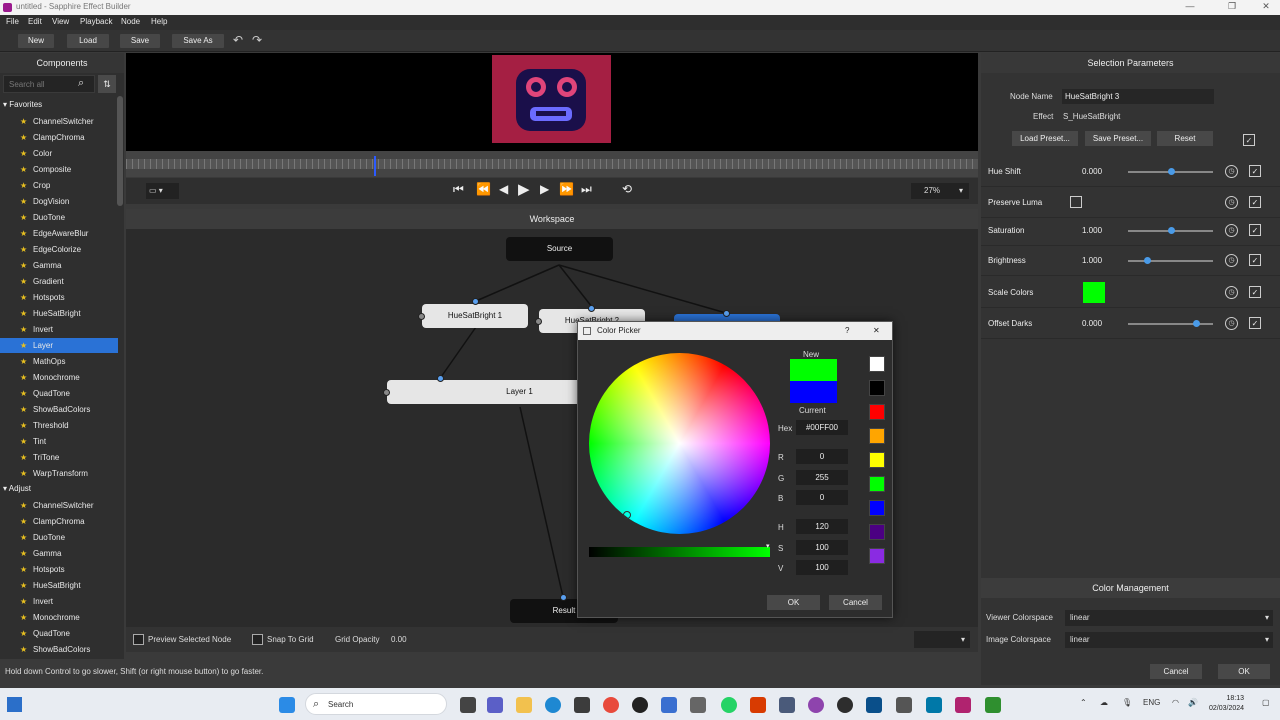 This screenshot has width=1280, height=720. Describe the element at coordinates (376, 704) in the screenshot. I see `taskbar-search: ⌕ Search` at that location.